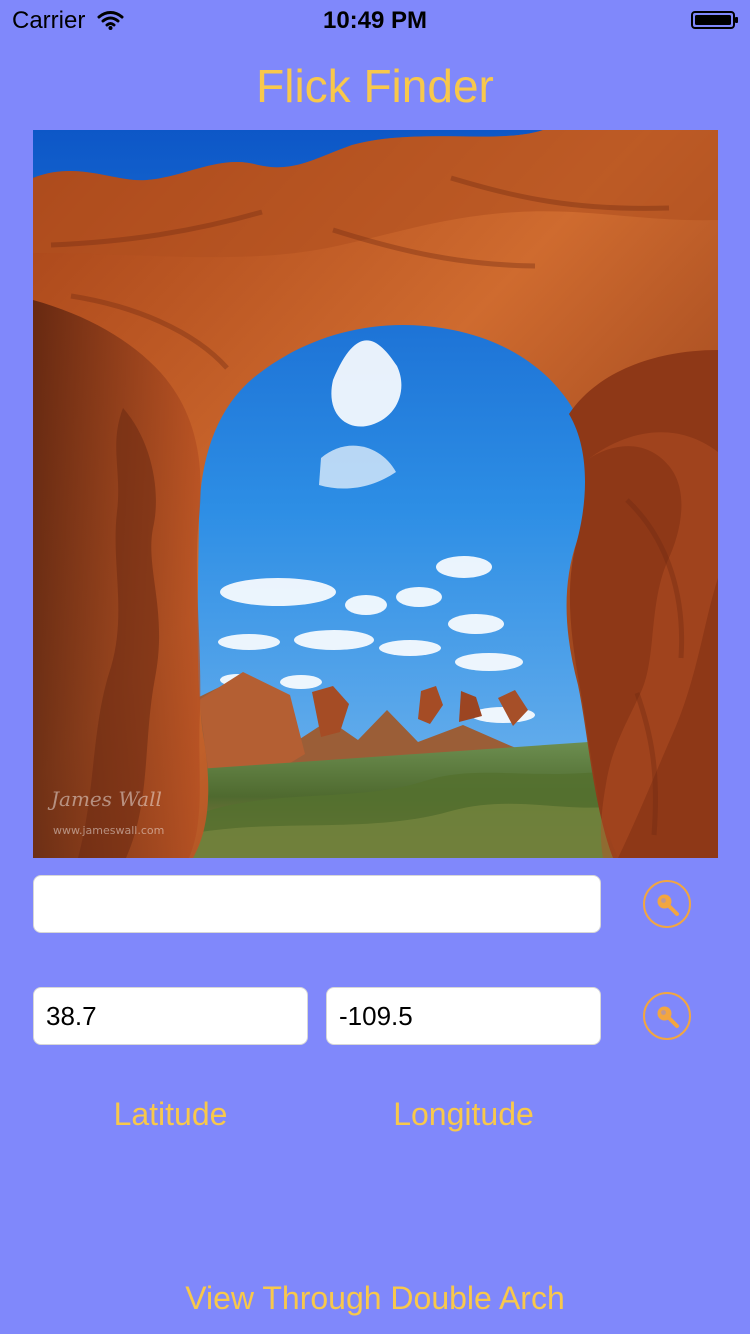 This screenshot has width=750, height=1334. Describe the element at coordinates (375, 1298) in the screenshot. I see `photo-title: View Through Double Arch` at that location.